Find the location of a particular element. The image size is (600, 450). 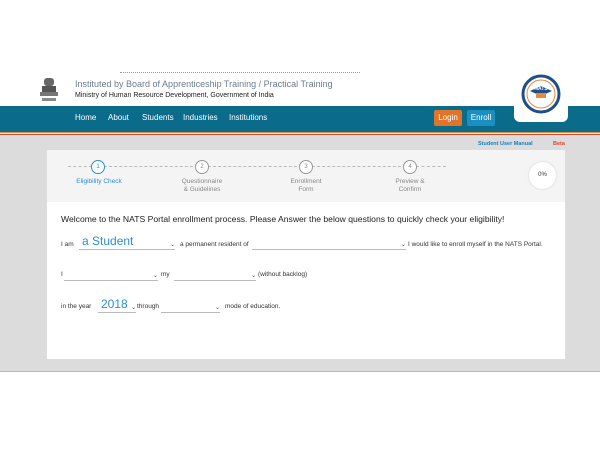

resident-label: a permanent resident of is located at coordinates (214, 244).